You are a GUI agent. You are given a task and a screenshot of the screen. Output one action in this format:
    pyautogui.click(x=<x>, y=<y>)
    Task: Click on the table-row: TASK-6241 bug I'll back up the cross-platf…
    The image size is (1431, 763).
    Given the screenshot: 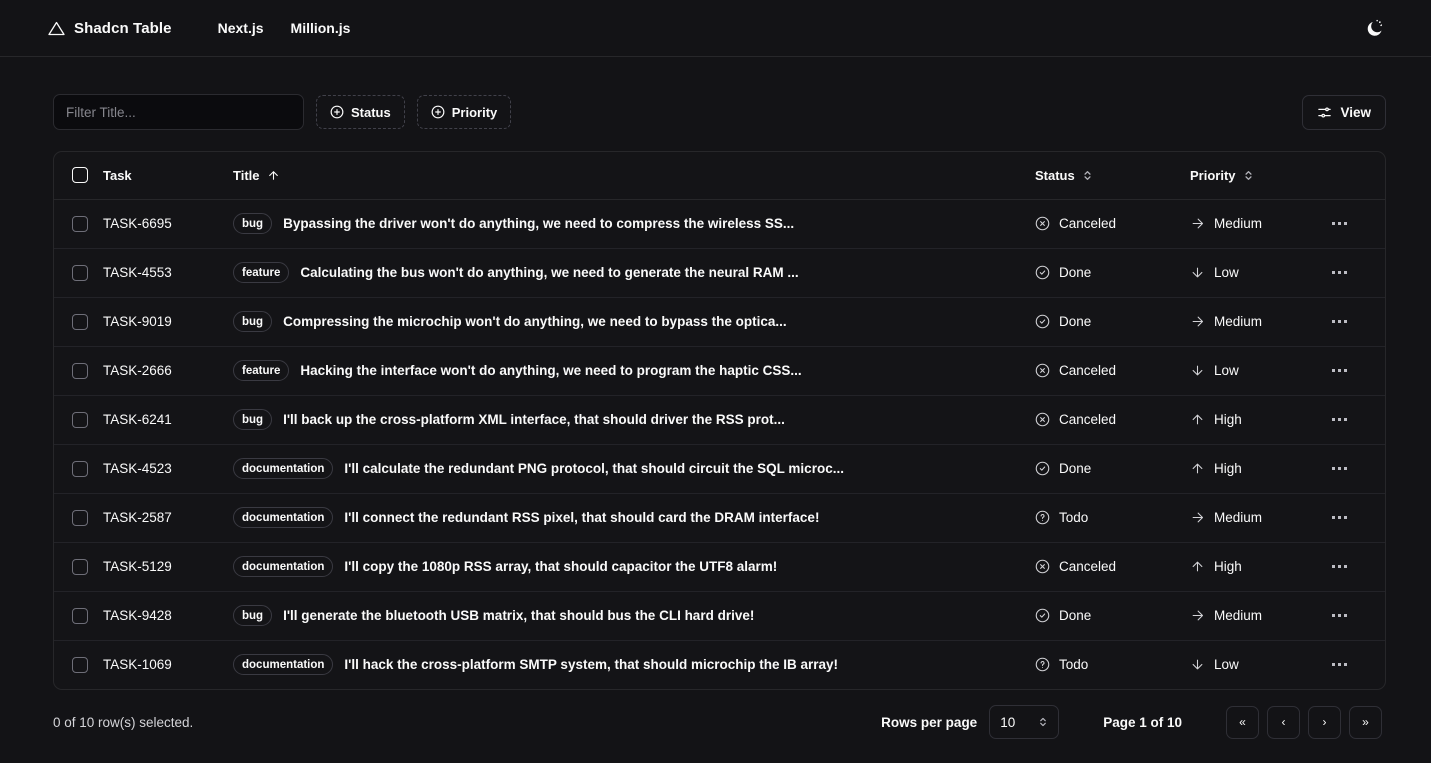 What is the action you would take?
    pyautogui.click(x=719, y=419)
    